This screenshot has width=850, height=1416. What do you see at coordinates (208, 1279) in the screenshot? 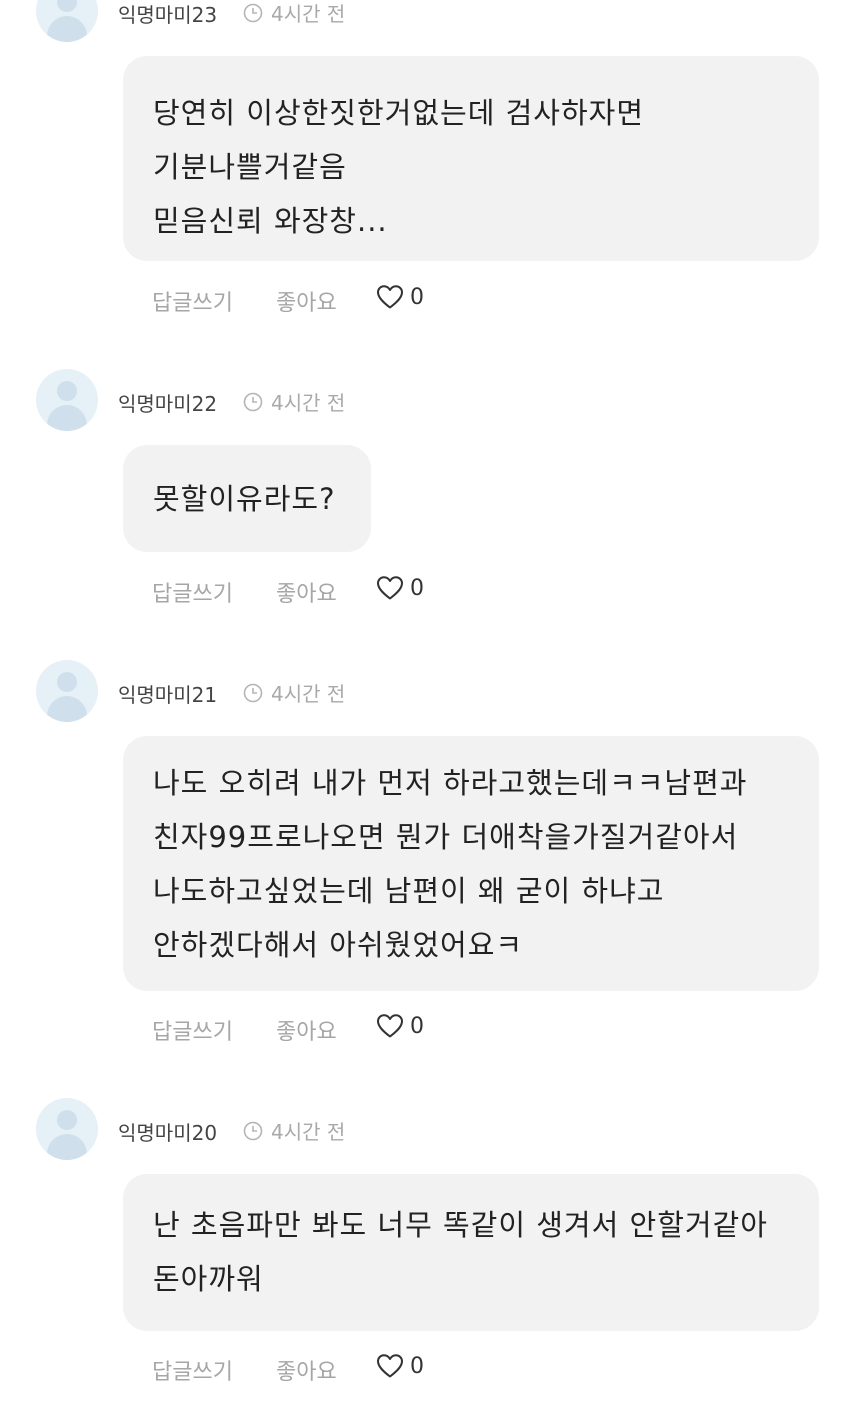
I see `comment-text-line: 돈아까워` at bounding box center [208, 1279].